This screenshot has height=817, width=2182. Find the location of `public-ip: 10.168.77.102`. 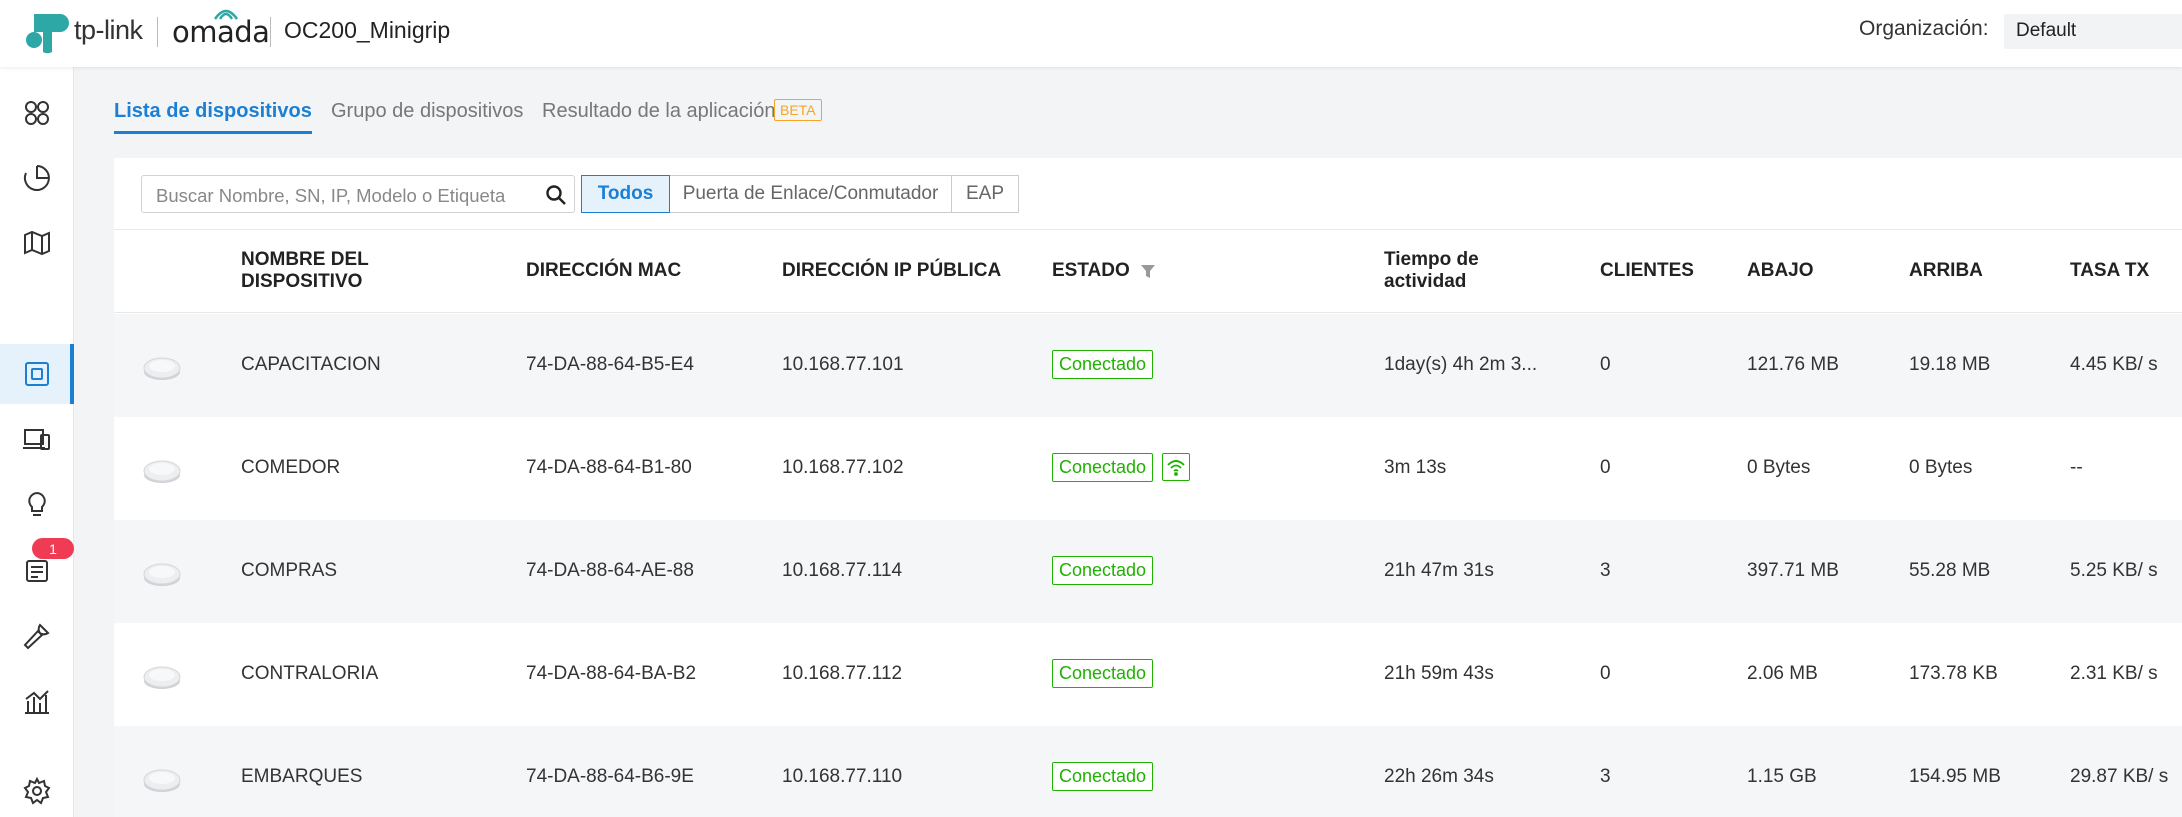

public-ip: 10.168.77.102 is located at coordinates (843, 467).